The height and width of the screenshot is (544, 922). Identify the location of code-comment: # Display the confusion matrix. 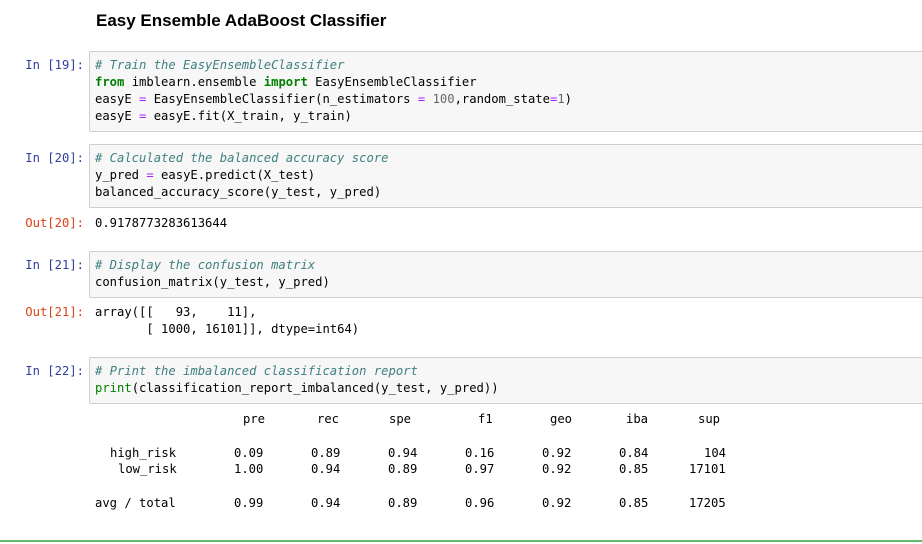
(205, 265).